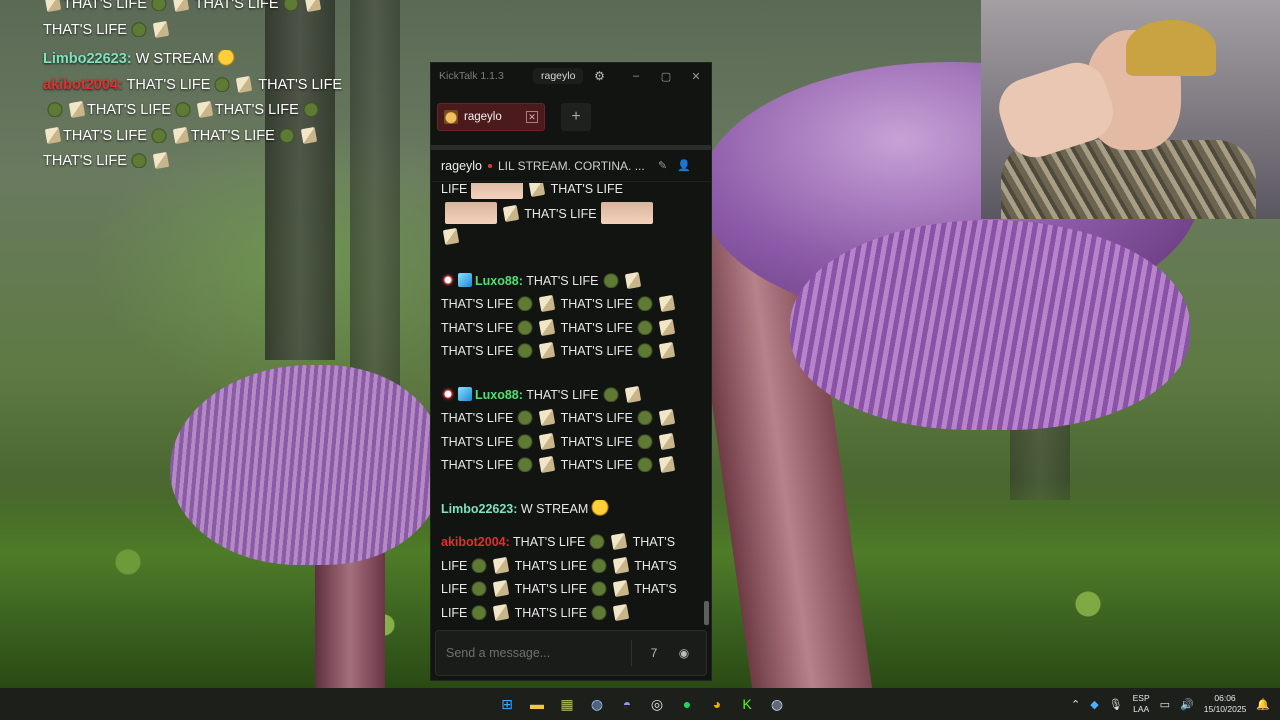  What do you see at coordinates (684, 653) in the screenshot?
I see `emote-picker-icon: ◉` at bounding box center [684, 653].